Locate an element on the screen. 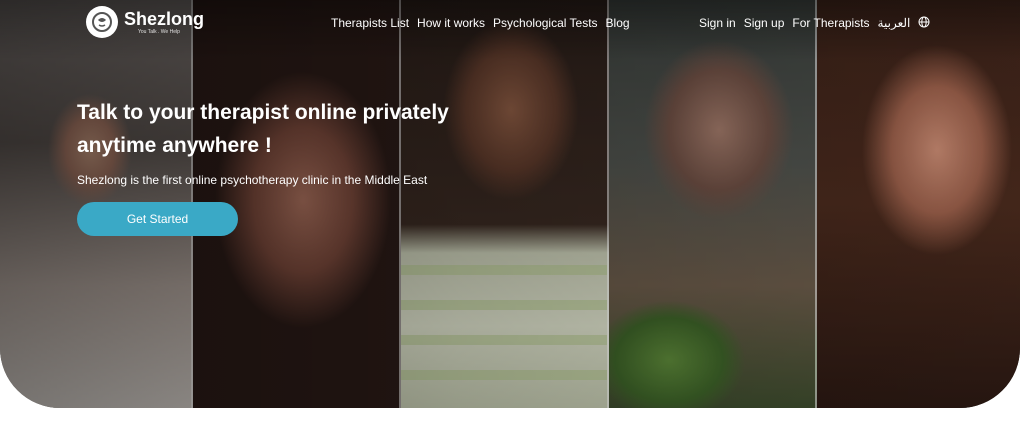 The height and width of the screenshot is (422, 1024). account-nav: Sign in Sign up For Therapists العربية is located at coordinates (818, 23).